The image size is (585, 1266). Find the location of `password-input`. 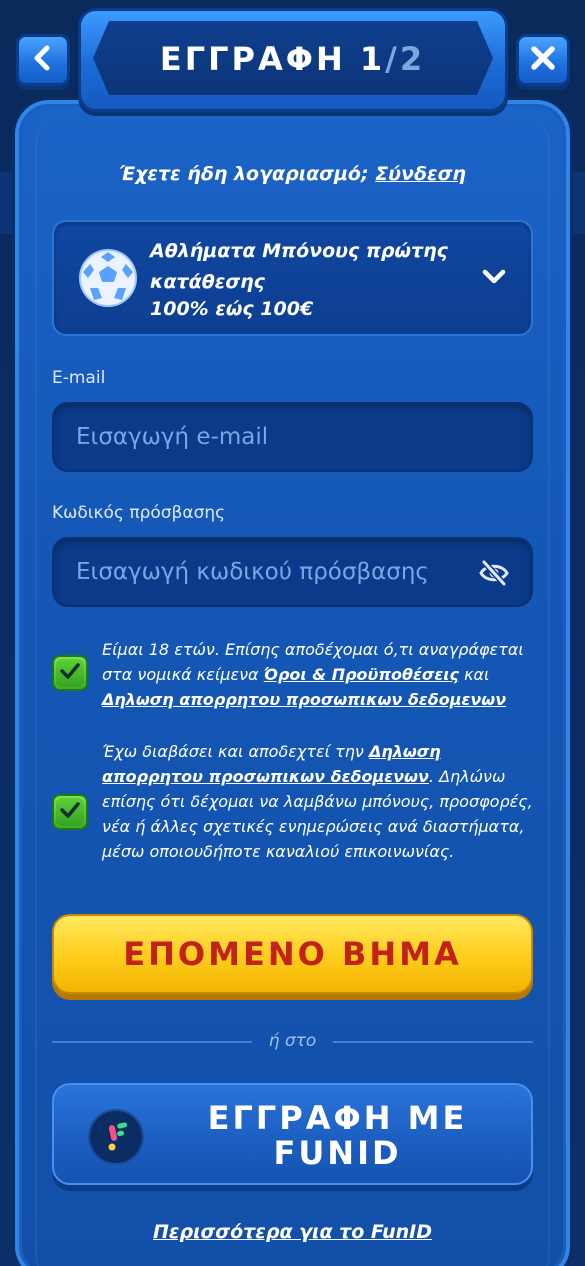

password-input is located at coordinates (266, 572).